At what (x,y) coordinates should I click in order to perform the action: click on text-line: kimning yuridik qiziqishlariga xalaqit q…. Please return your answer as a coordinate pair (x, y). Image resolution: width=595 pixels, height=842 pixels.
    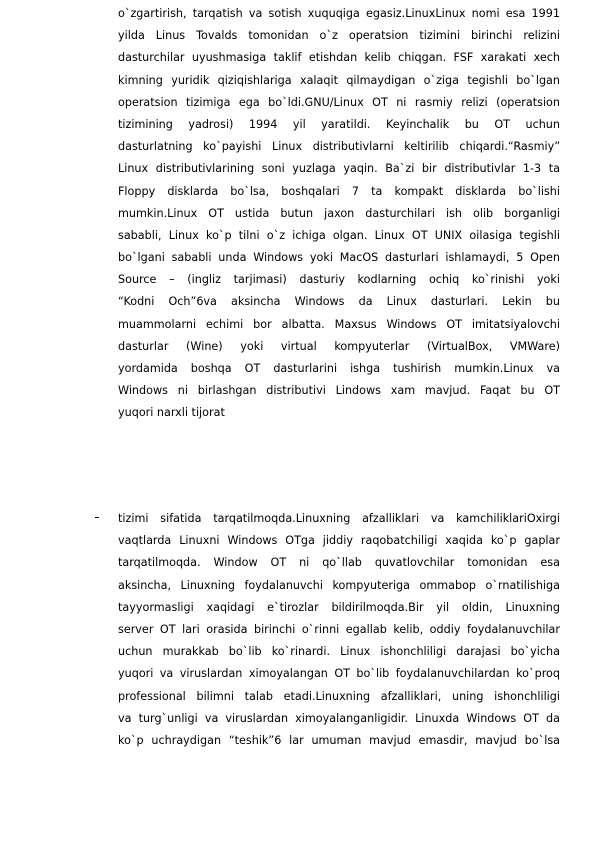
    Looking at the image, I should click on (339, 80).